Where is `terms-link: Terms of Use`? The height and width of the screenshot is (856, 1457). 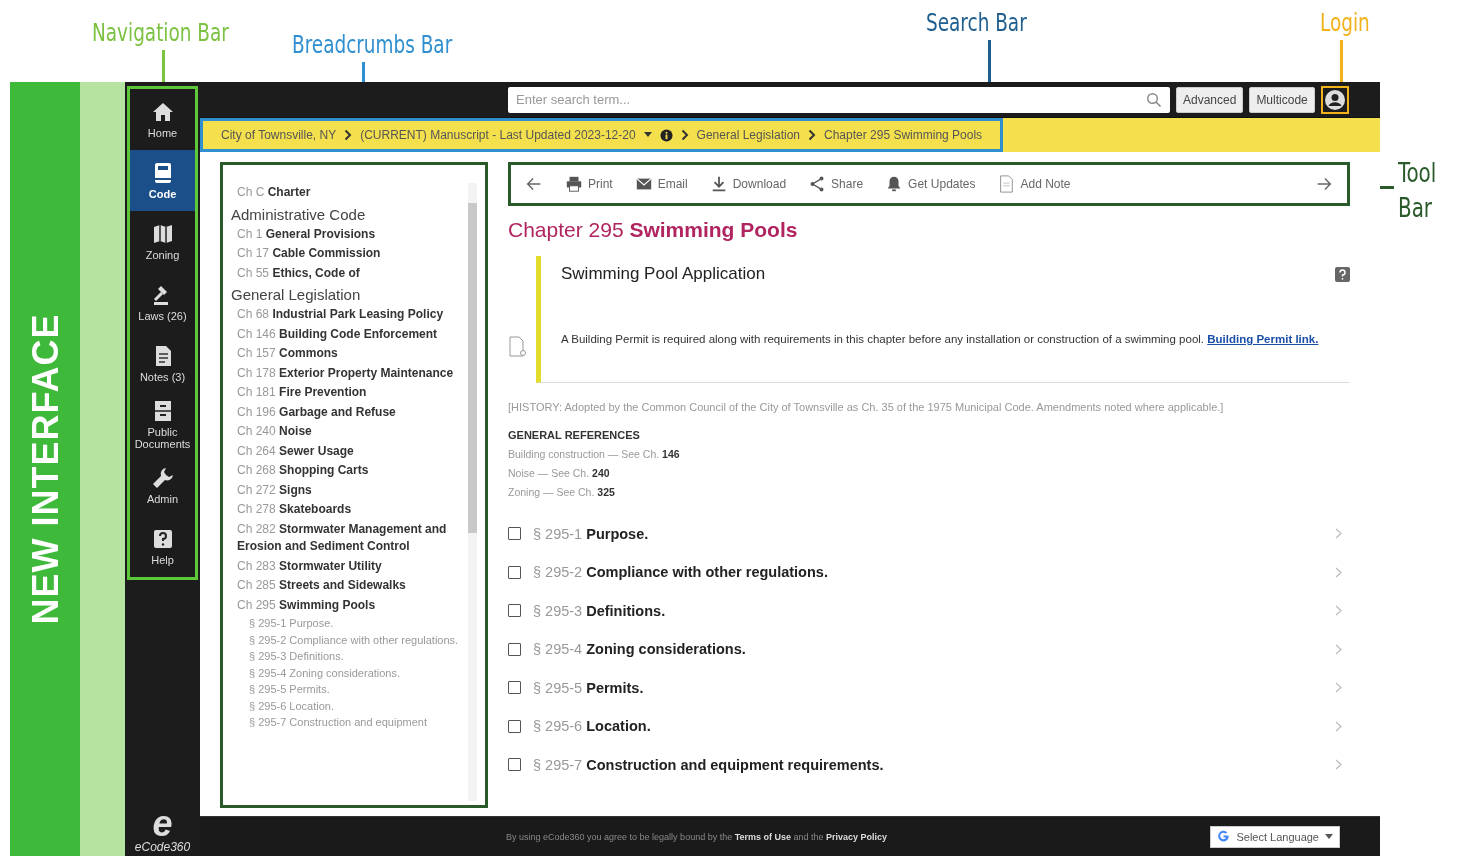 terms-link: Terms of Use is located at coordinates (763, 836).